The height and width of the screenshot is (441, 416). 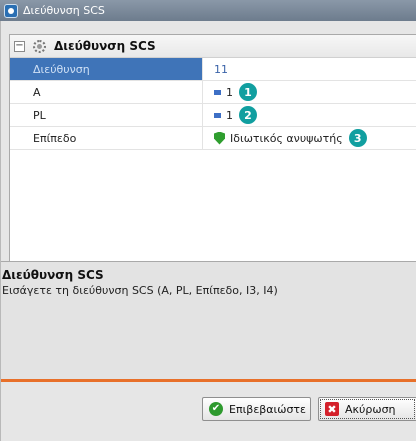 What do you see at coordinates (309, 69) in the screenshot?
I see `property-value-address: 11` at bounding box center [309, 69].